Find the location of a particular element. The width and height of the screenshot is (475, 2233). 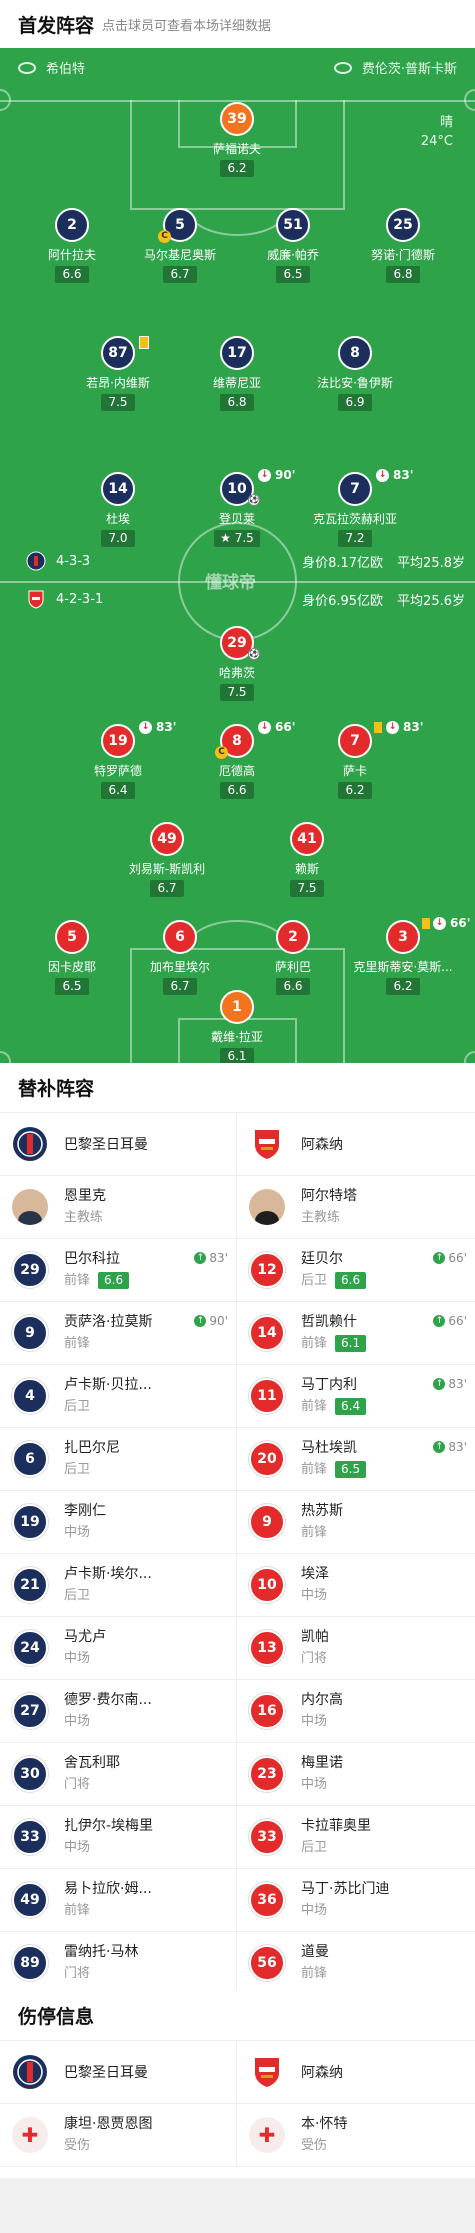

player-arsenal: 29 ⚽ 哈弗茨 7.5 is located at coordinates (237, 663).